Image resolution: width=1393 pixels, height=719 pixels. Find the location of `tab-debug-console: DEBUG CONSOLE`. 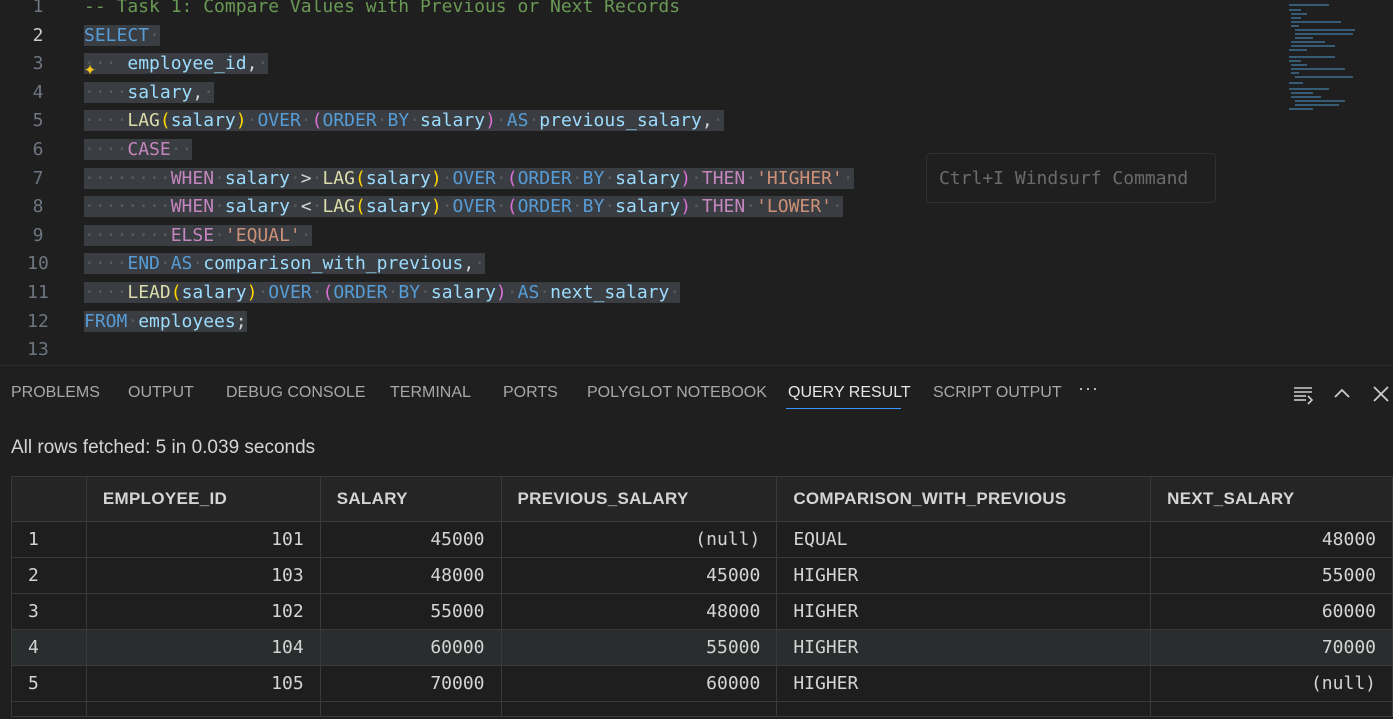

tab-debug-console: DEBUG CONSOLE is located at coordinates (296, 393).